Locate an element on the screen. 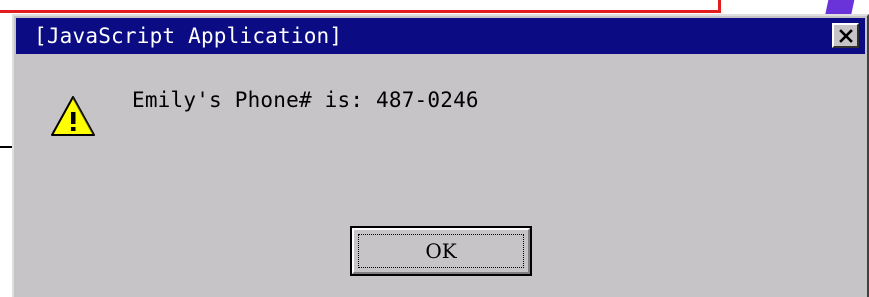  background-red-rule is located at coordinates (359, 11).